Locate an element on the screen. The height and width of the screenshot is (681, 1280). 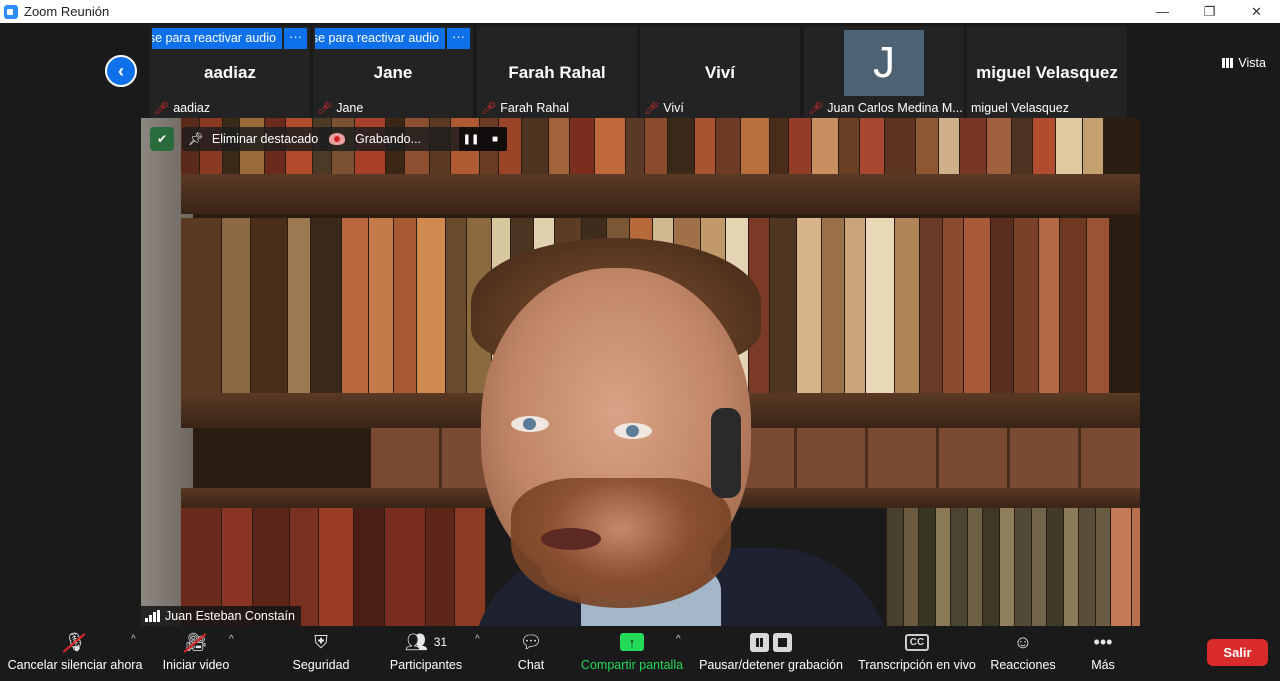
closed-caption-icon: CC is located at coordinates (917, 642).